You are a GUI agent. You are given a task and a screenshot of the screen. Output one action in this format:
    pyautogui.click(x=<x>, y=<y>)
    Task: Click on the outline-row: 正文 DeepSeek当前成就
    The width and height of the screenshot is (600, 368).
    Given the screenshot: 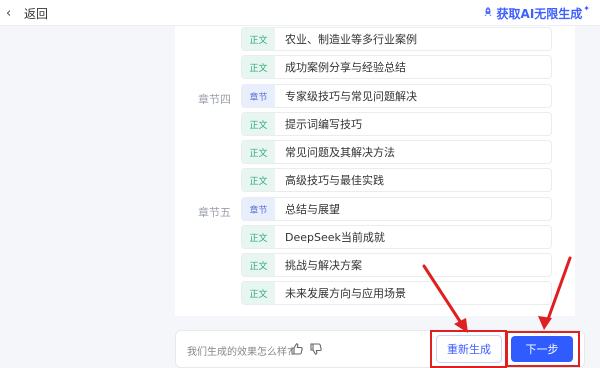 What is the action you would take?
    pyautogui.click(x=396, y=237)
    